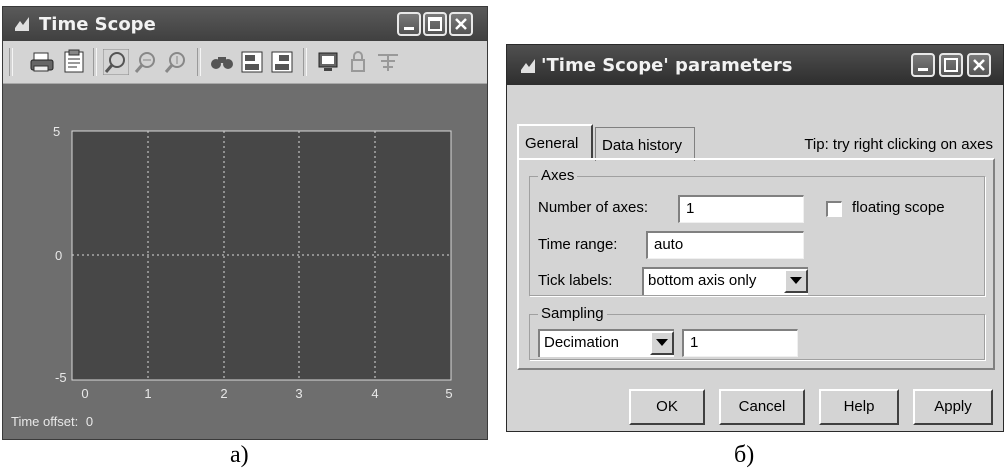 Image resolution: width=1004 pixels, height=474 pixels. I want to click on parameters-icon, so click(74, 62).